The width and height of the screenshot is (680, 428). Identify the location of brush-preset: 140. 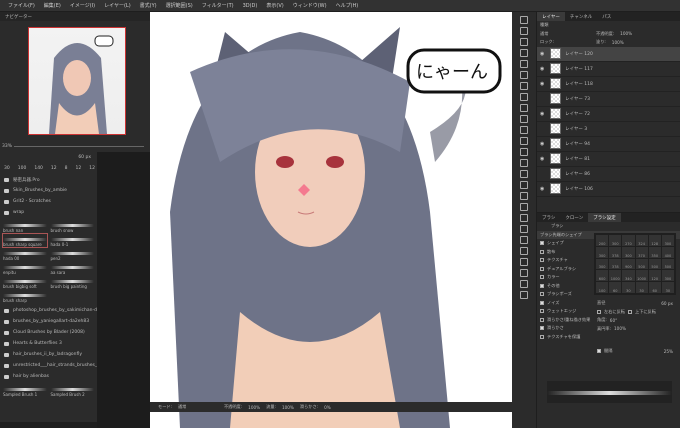
(38, 168).